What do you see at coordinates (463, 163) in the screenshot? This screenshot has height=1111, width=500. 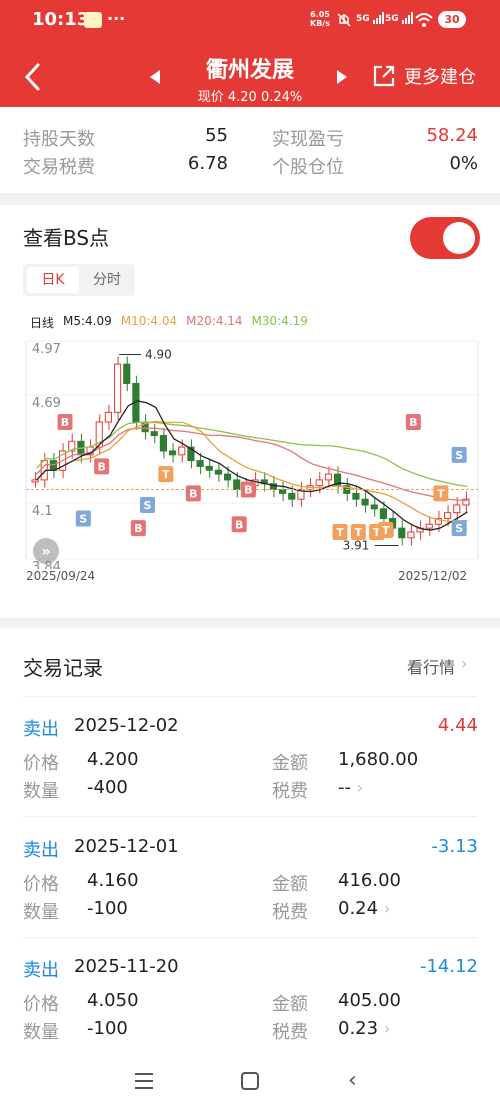 I see `position-ratio-value: 0%` at bounding box center [463, 163].